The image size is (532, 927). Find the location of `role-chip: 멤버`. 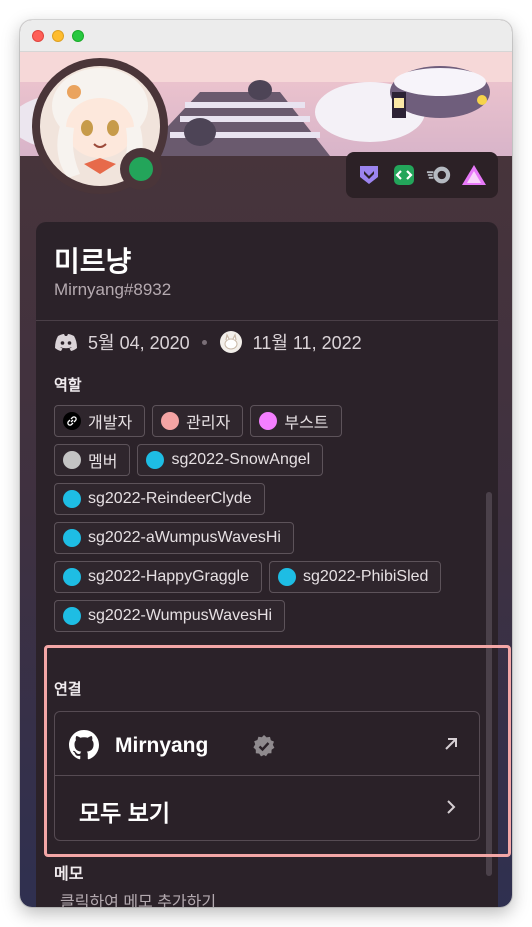

role-chip: 멤버 is located at coordinates (92, 460).